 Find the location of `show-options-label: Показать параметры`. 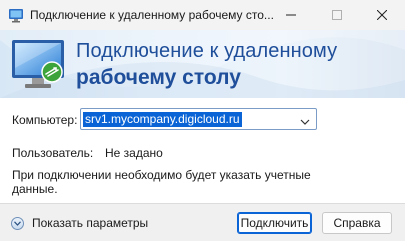

show-options-label: Показать параметры is located at coordinates (90, 223).